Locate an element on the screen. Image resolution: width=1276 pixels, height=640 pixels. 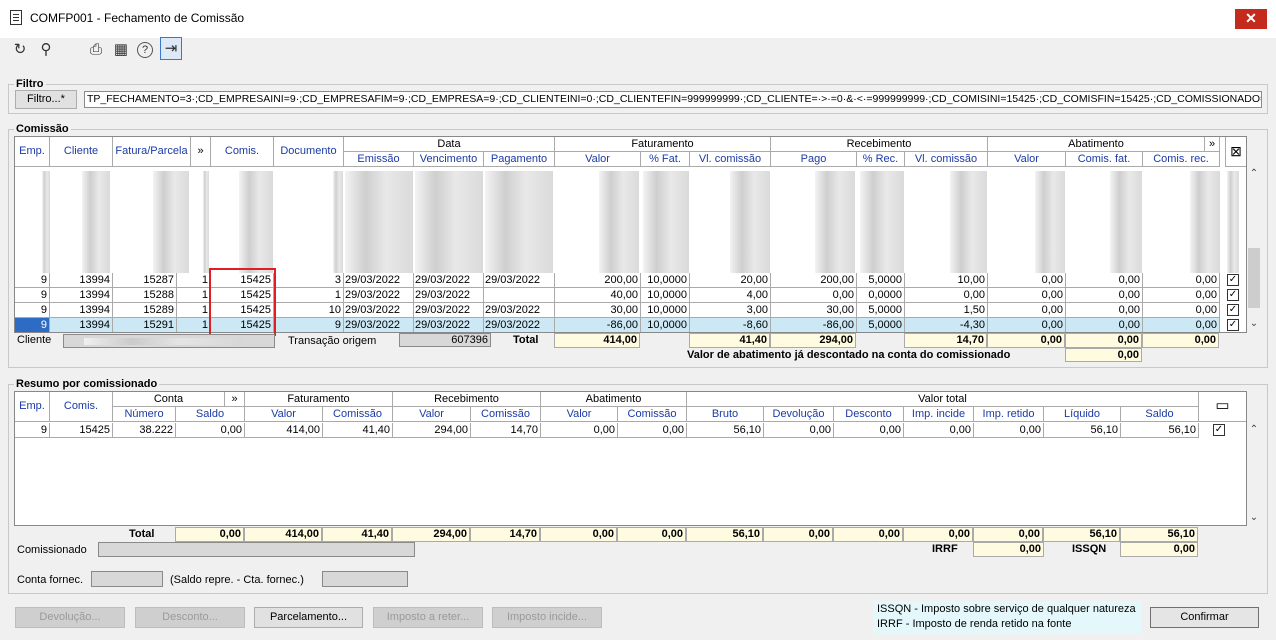
select-all-icon: ⊠ is located at coordinates (1235, 152).